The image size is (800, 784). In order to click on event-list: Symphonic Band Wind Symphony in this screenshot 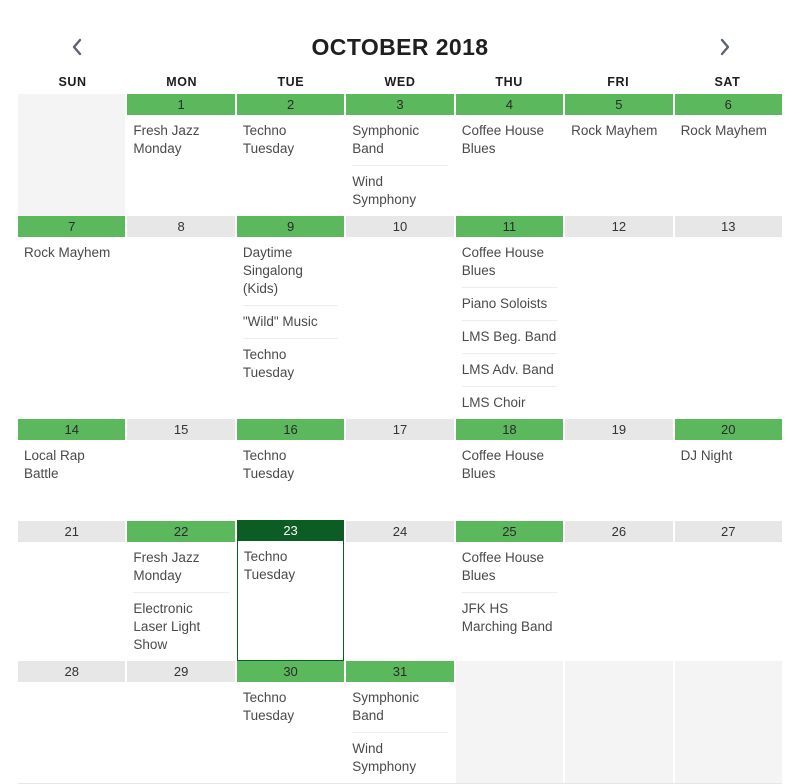, I will do `click(399, 732)`.